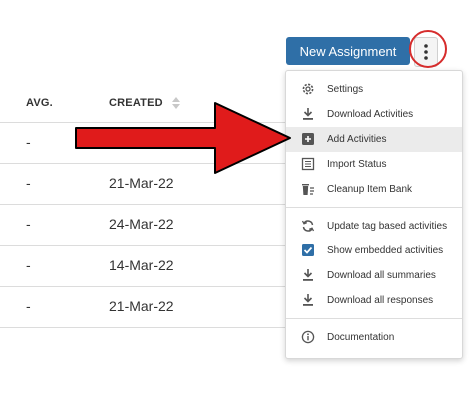  I want to click on sort-icon, so click(176, 103).